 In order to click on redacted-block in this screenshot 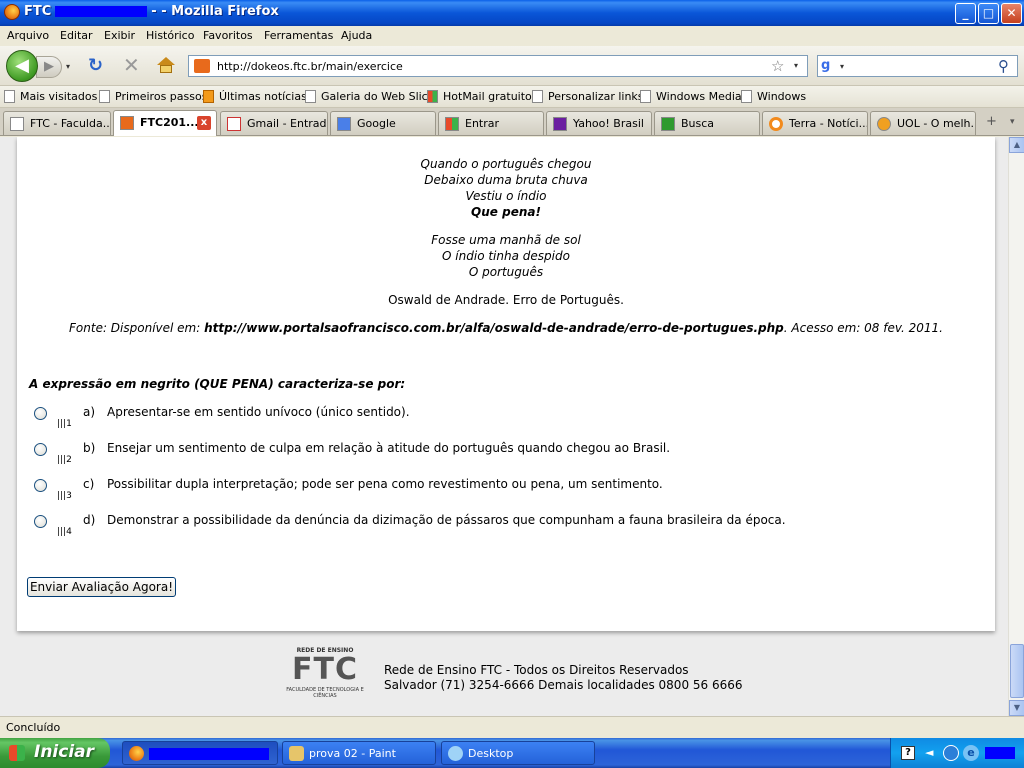, I will do `click(209, 754)`.